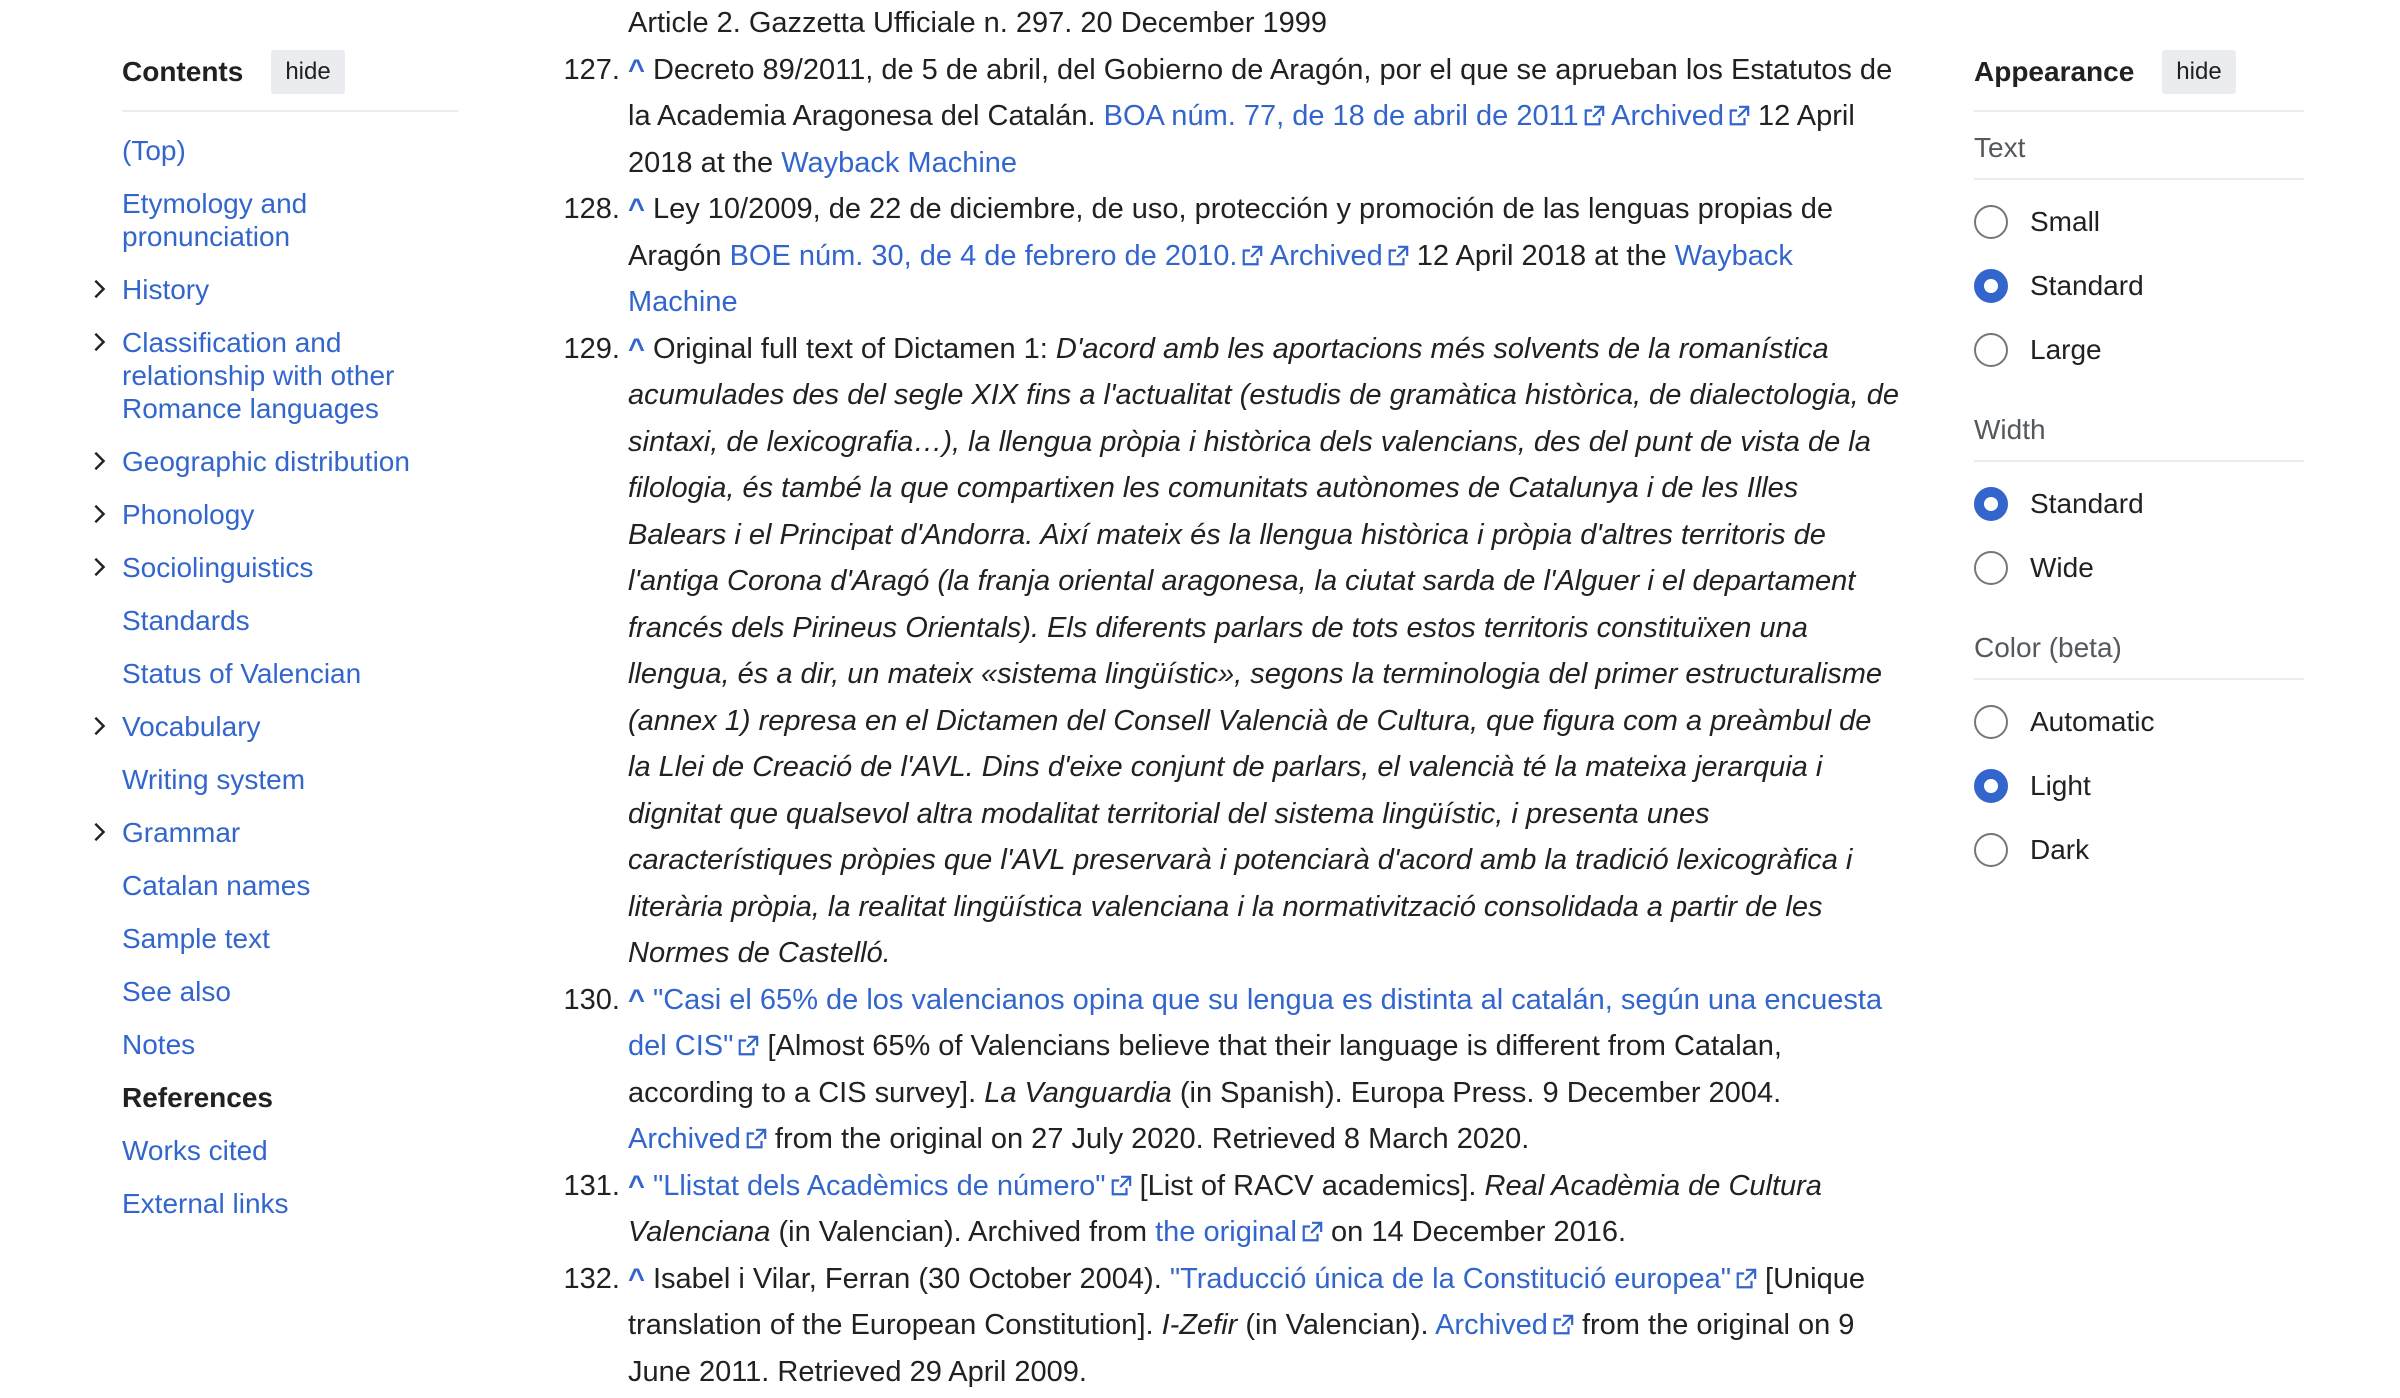 This screenshot has height=1398, width=2400. Describe the element at coordinates (241, 673) in the screenshot. I see `toc-link: Status of Valencian` at that location.